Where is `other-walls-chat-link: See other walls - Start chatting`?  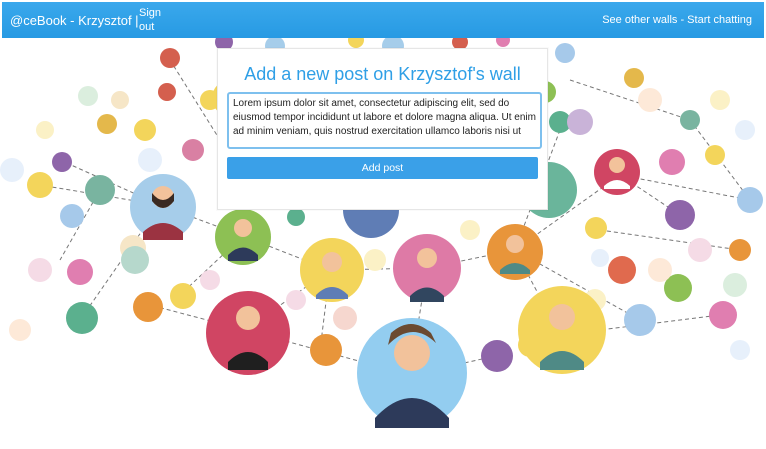
other-walls-chat-link: See other walls - Start chatting is located at coordinates (677, 20).